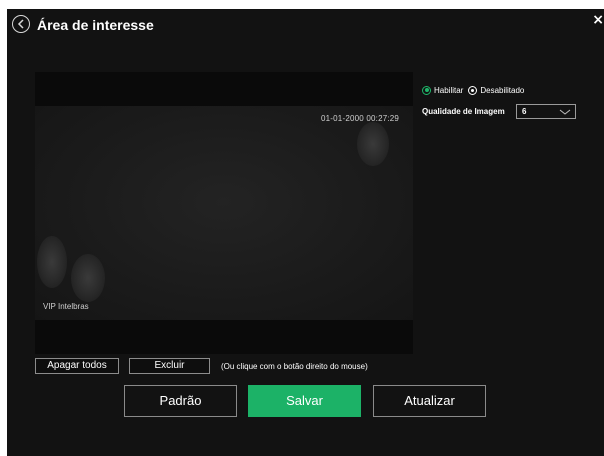 The image size is (604, 456). Describe the element at coordinates (598, 20) in the screenshot. I see `close-icon: ×` at that location.